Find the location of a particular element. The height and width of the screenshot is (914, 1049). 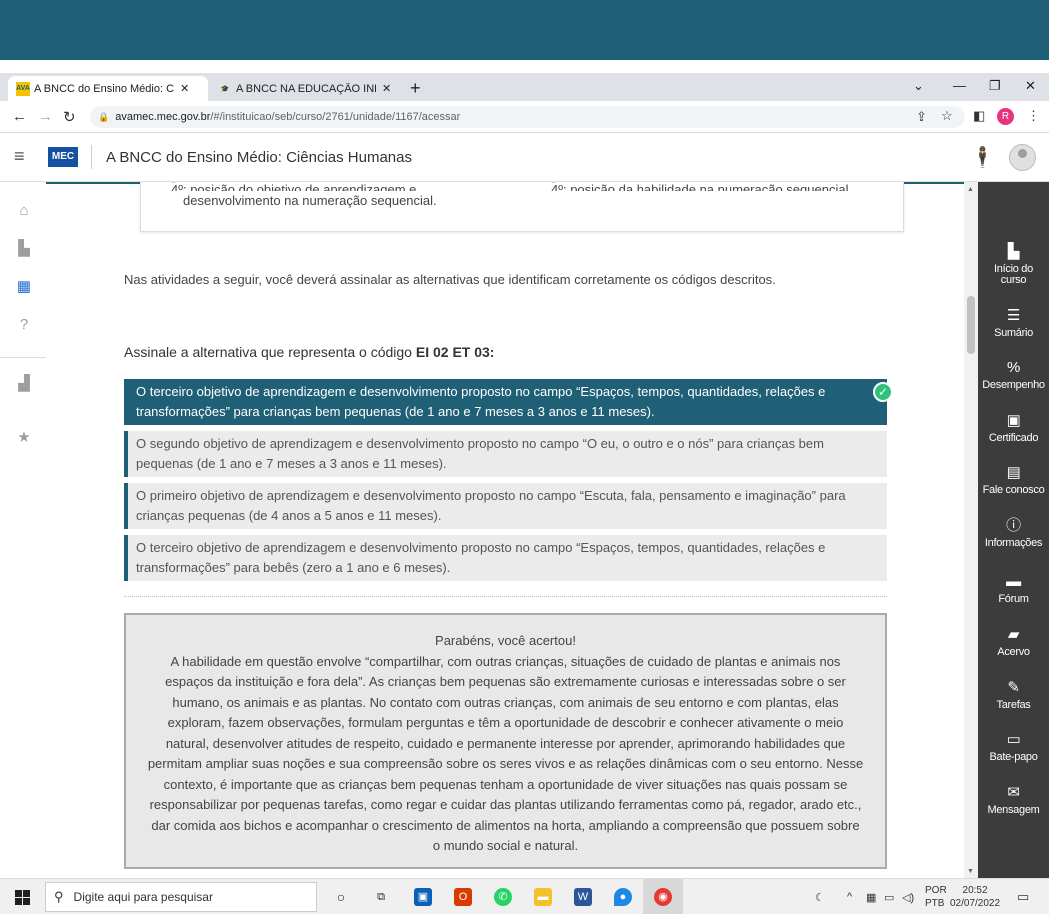

content-scrollbar: ▲ ▼ is located at coordinates (971, 530).